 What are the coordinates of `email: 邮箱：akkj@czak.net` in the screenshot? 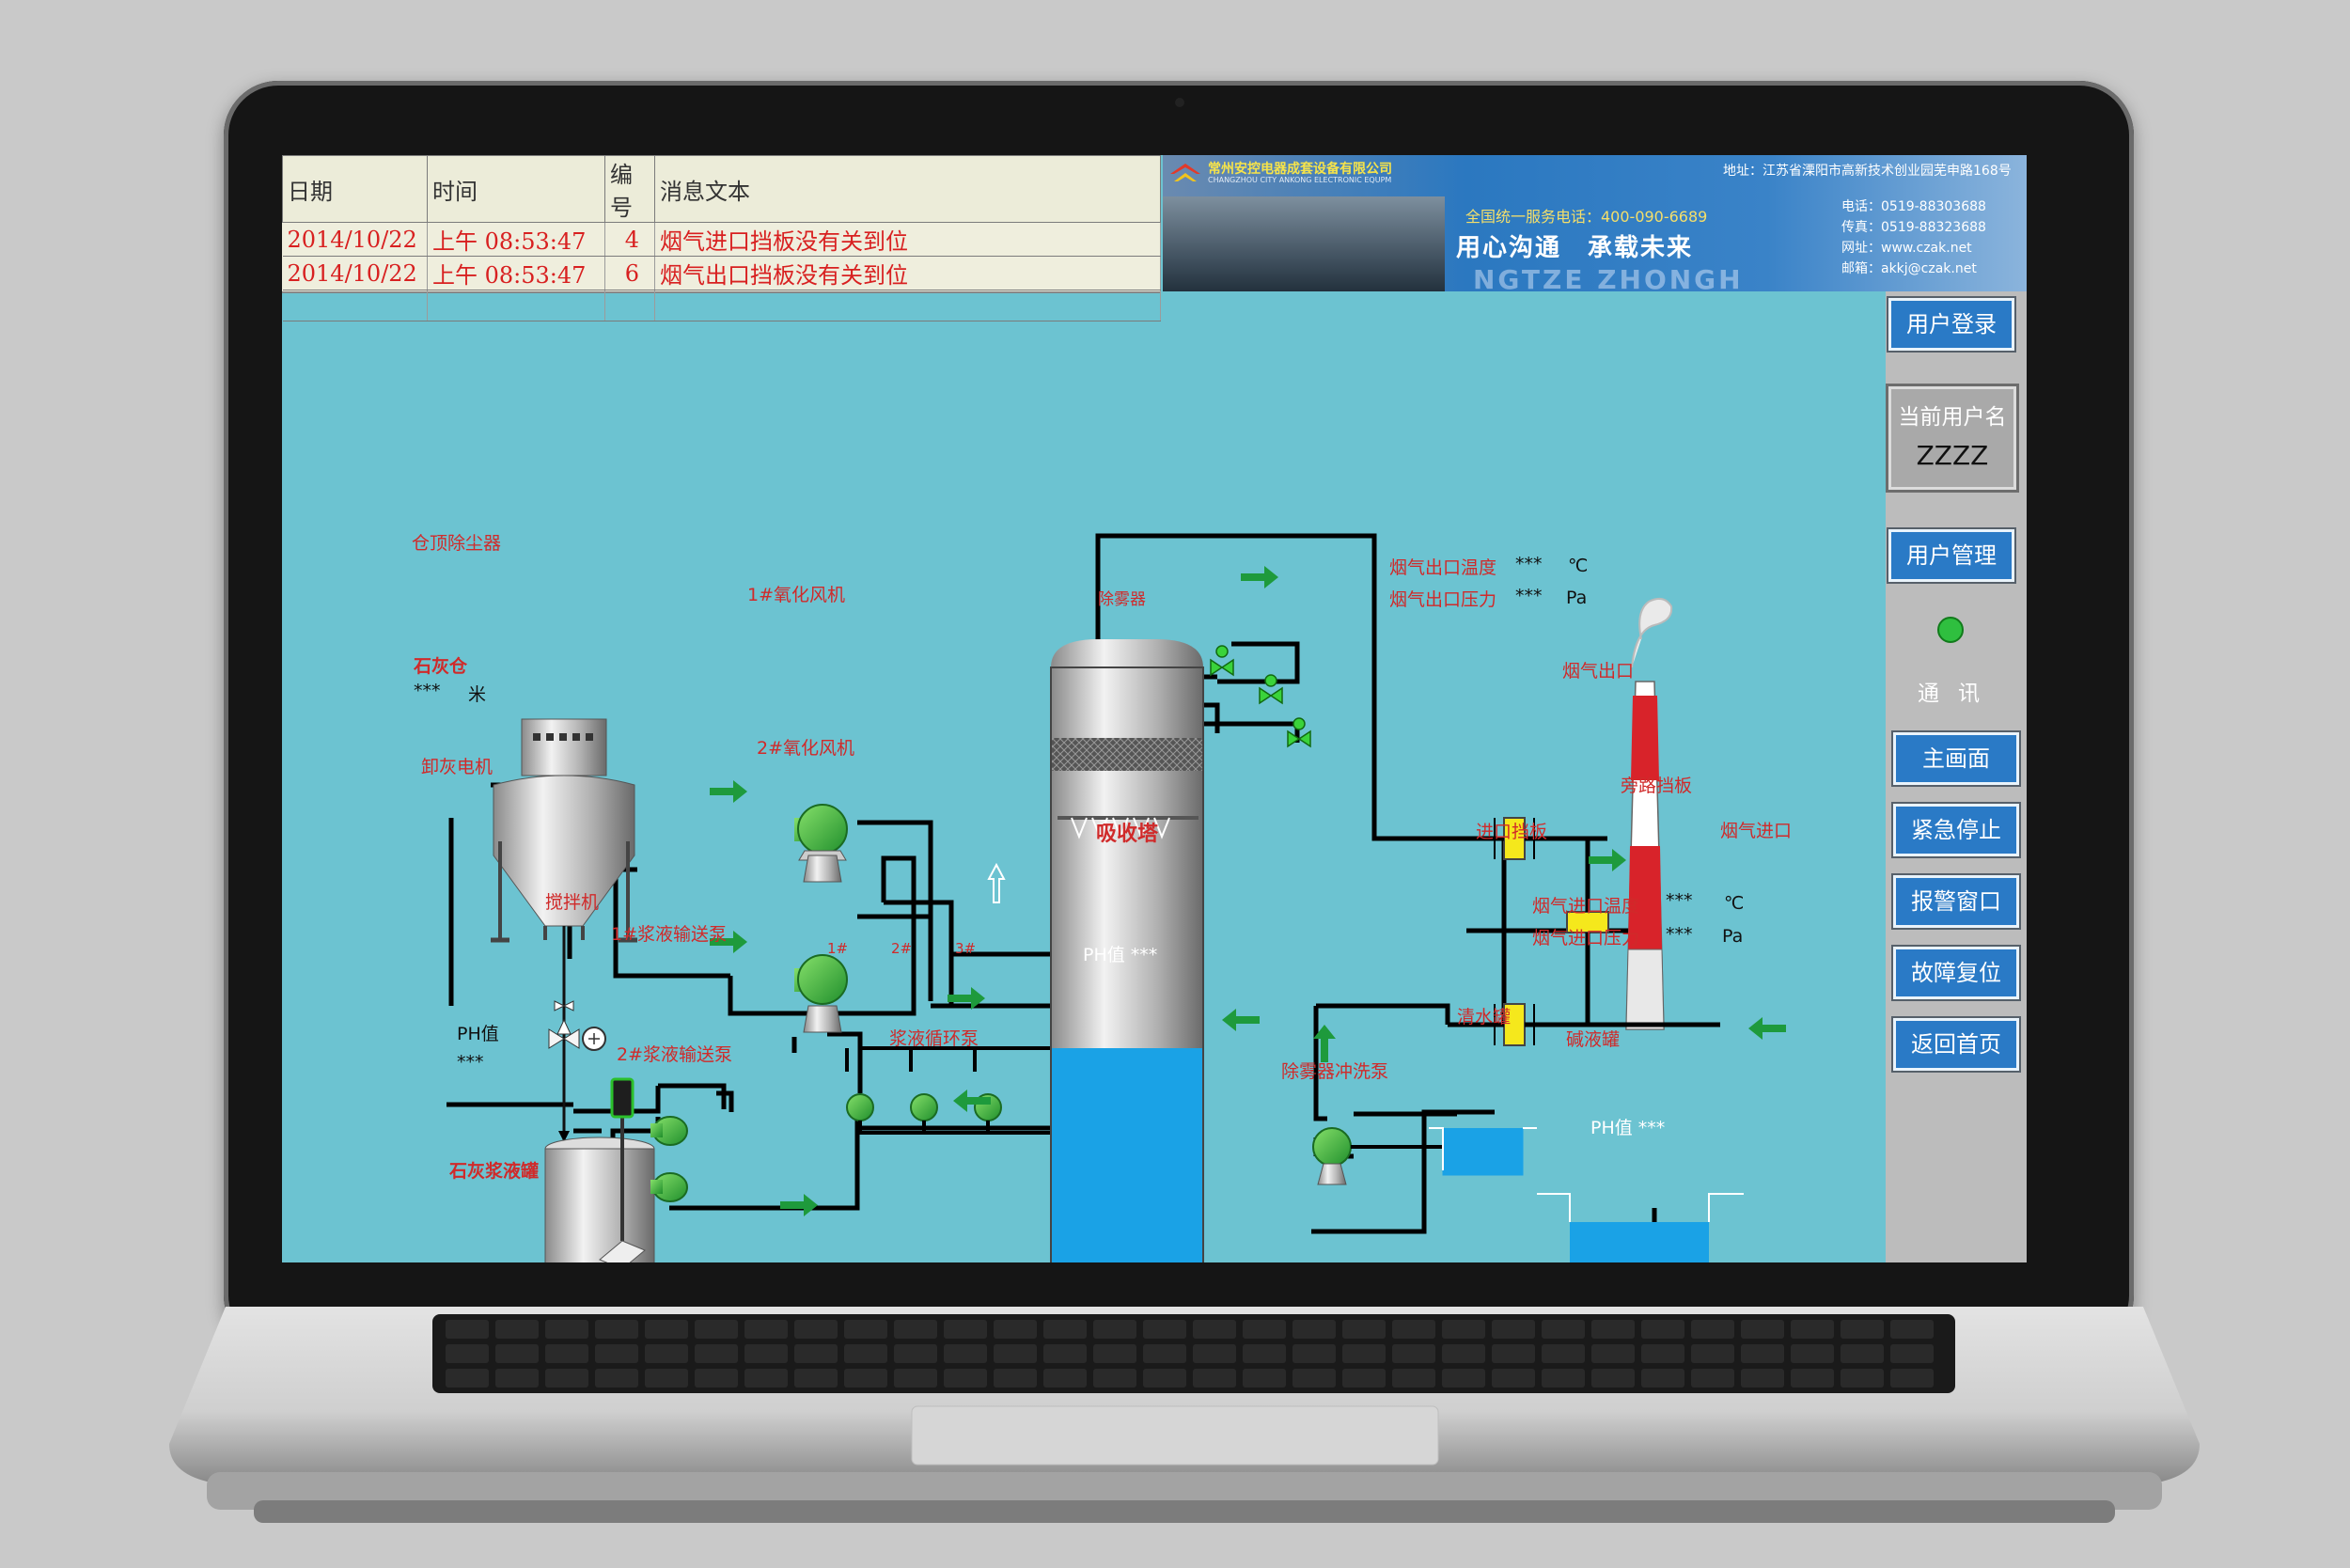 It's located at (1909, 268).